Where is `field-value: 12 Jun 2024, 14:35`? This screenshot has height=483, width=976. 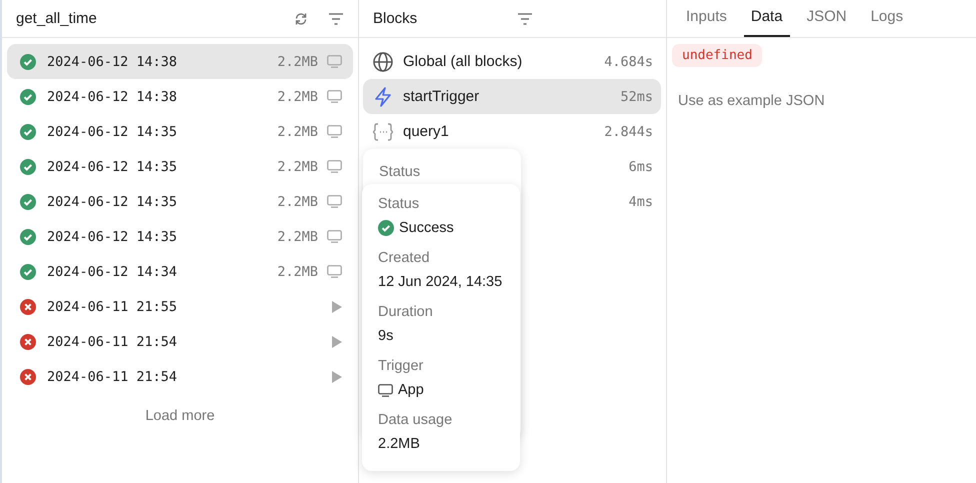 field-value: 12 Jun 2024, 14:35 is located at coordinates (440, 282).